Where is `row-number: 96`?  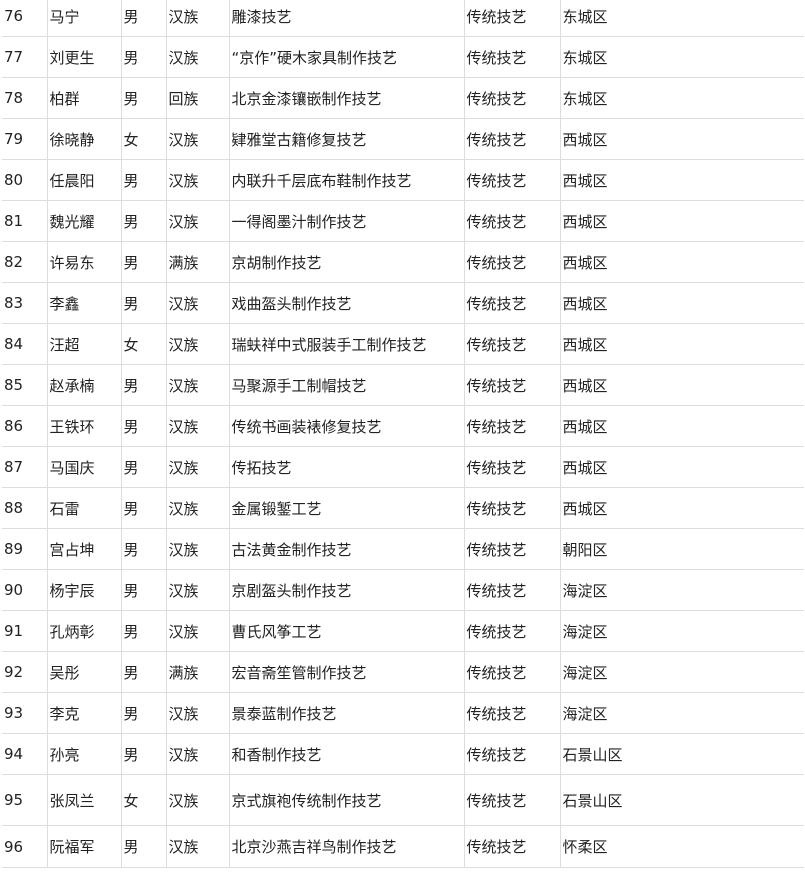
row-number: 96 is located at coordinates (25, 846).